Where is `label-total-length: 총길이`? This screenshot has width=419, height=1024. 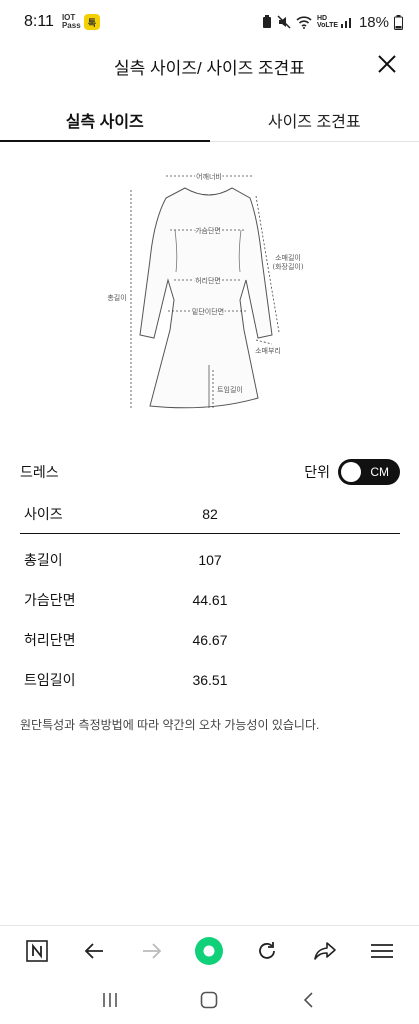
label-total-length: 총길이 is located at coordinates (116, 297).